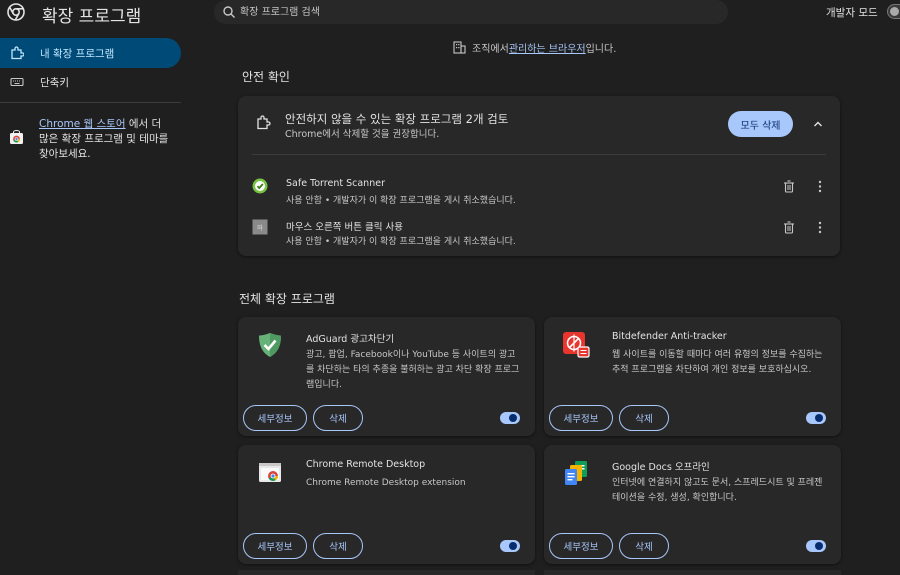  What do you see at coordinates (601, 49) in the screenshot?
I see `managed-suffix: 입니다.` at bounding box center [601, 49].